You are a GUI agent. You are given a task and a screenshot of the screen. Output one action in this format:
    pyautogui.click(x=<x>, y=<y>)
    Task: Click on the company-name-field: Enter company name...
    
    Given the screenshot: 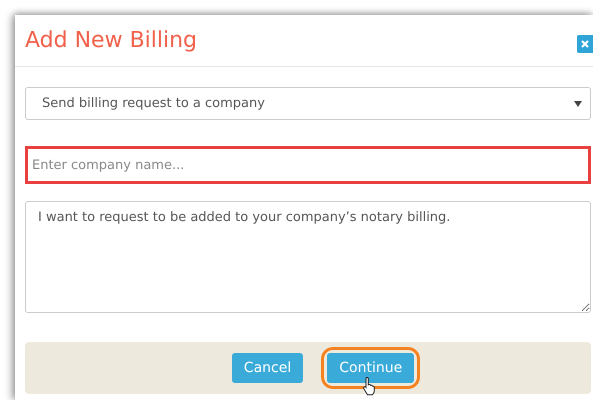 What is the action you would take?
    pyautogui.click(x=308, y=165)
    